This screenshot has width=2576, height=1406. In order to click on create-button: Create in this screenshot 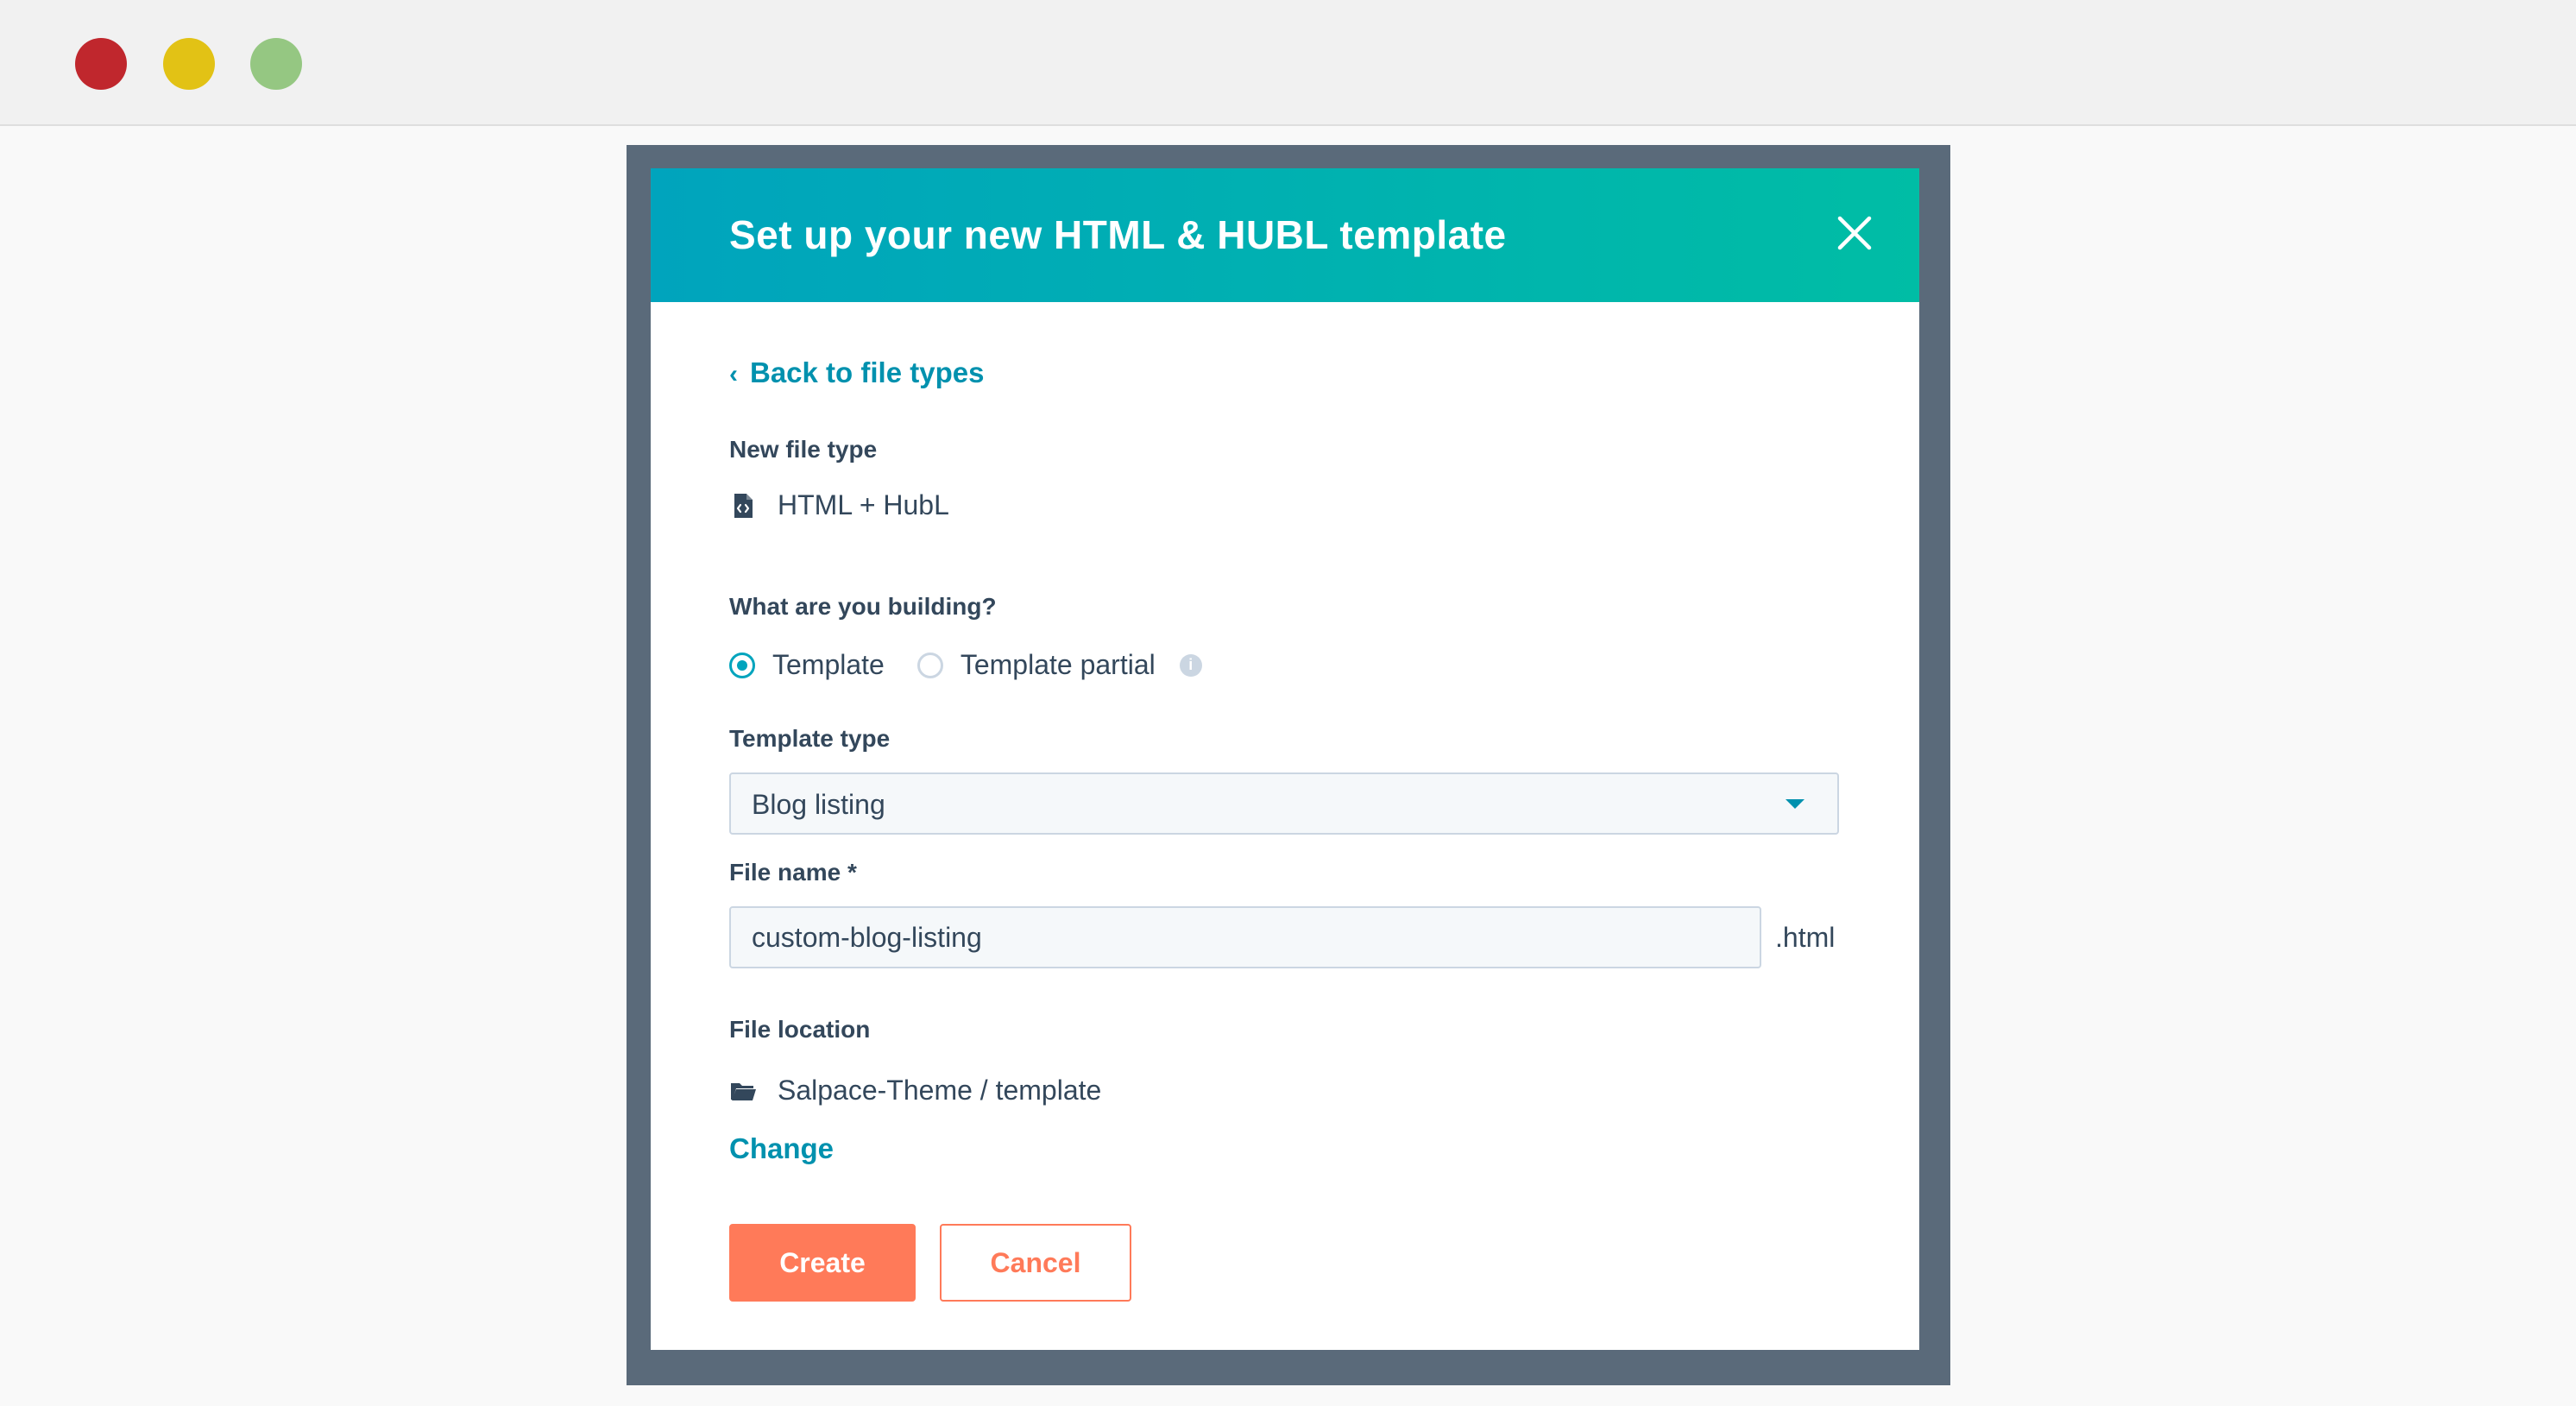, I will do `click(822, 1263)`.